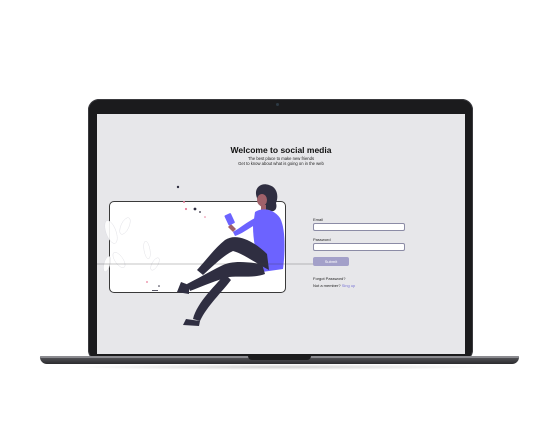 The image size is (559, 447). I want to click on person-figure-icon, so click(231, 255).